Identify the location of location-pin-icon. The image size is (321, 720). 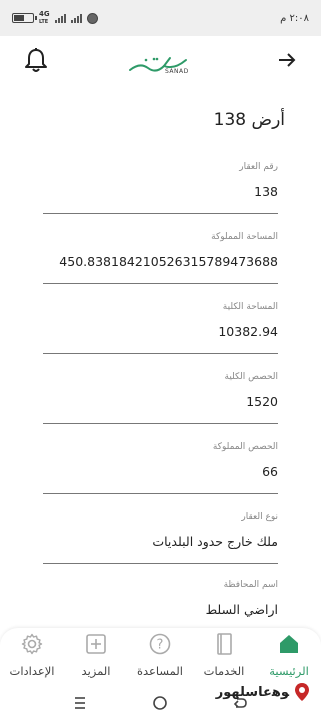
(302, 692).